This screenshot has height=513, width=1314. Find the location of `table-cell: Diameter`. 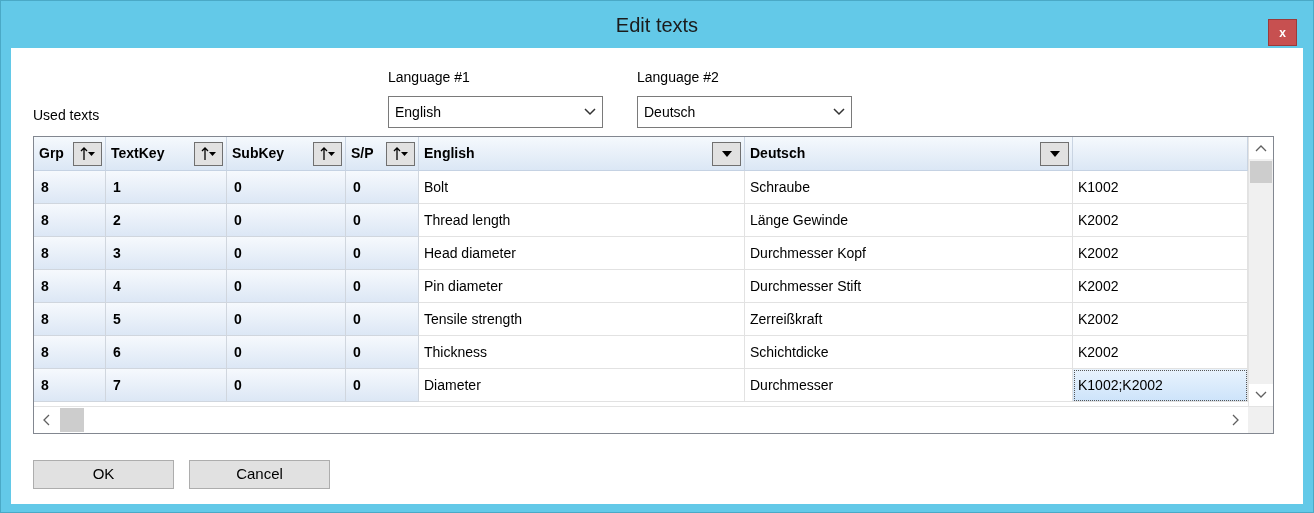

table-cell: Diameter is located at coordinates (582, 385).